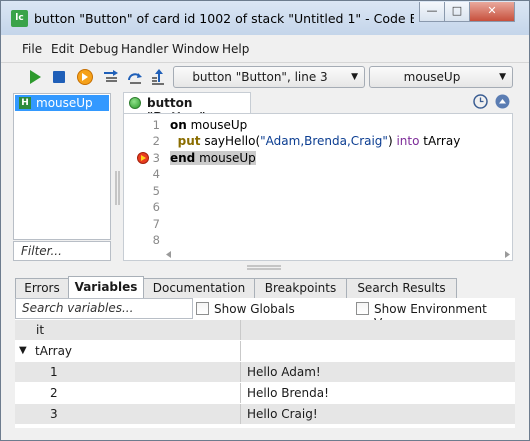 This screenshot has height=441, width=530. What do you see at coordinates (62, 49) in the screenshot?
I see `menu-edit: Edit` at bounding box center [62, 49].